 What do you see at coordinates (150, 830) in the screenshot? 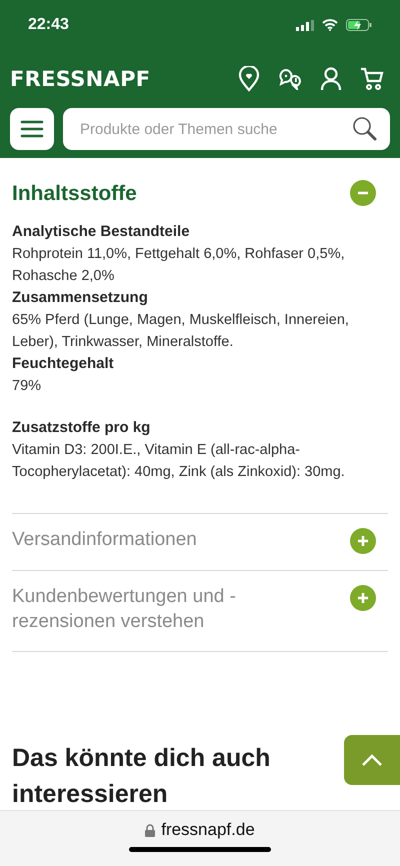
I see `lock-icon` at bounding box center [150, 830].